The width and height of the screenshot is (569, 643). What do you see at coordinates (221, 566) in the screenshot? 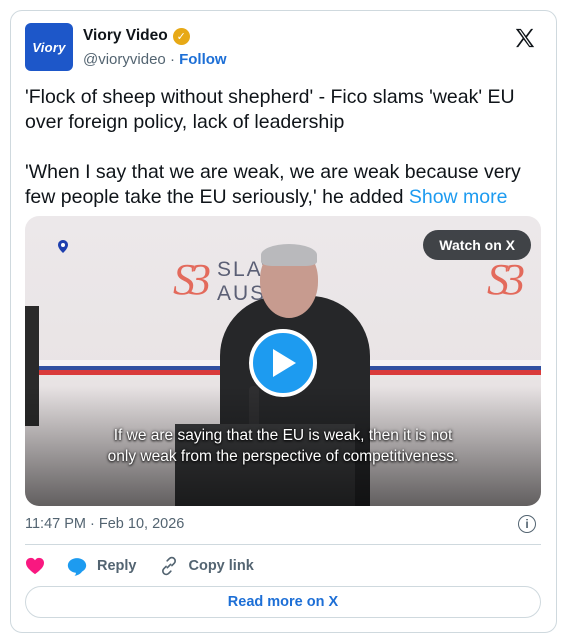
I see `copy-link-label: Copy link` at bounding box center [221, 566].